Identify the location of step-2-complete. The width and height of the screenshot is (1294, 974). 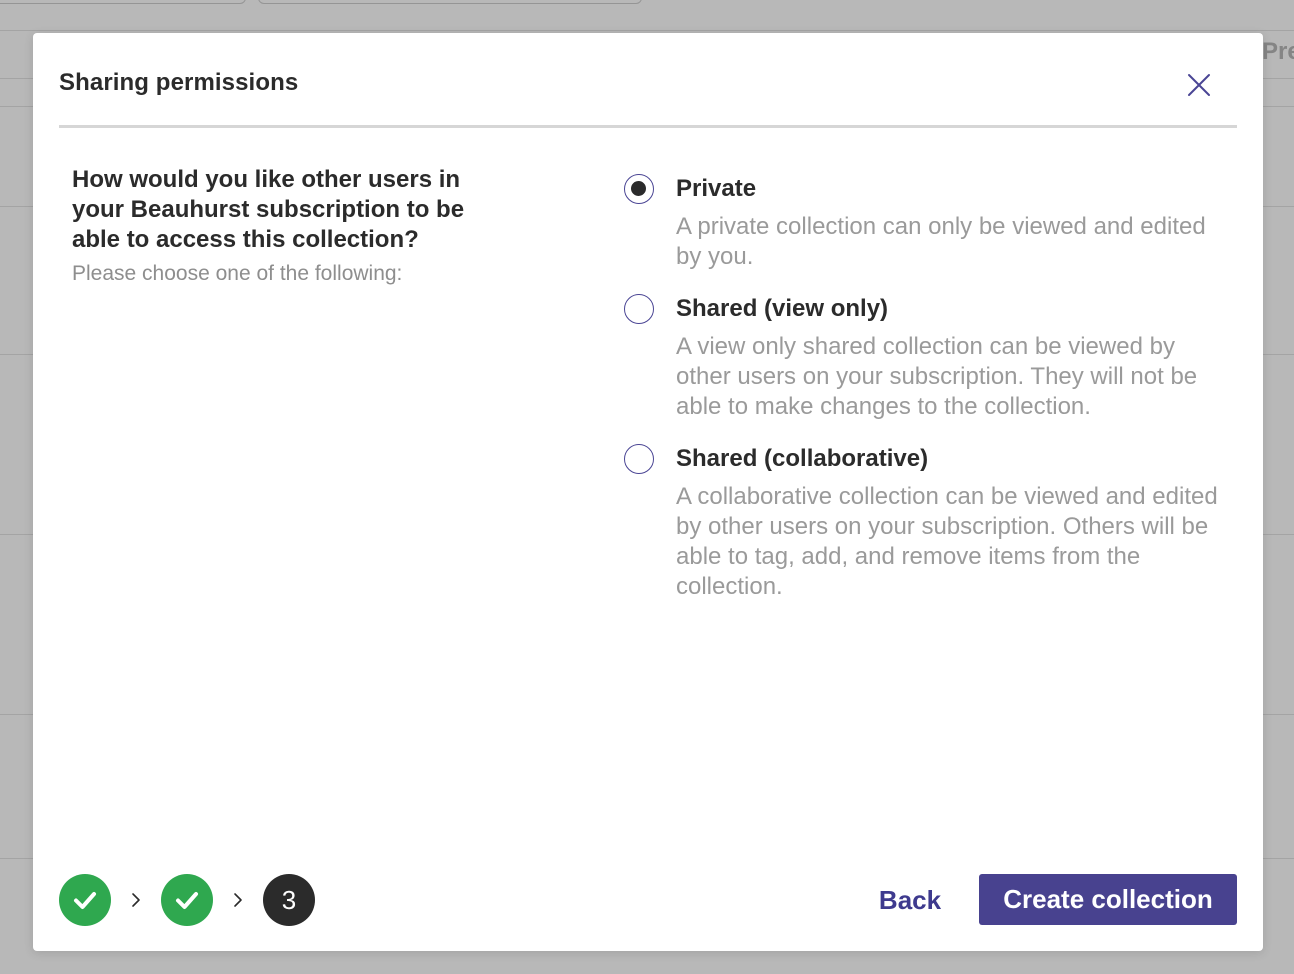
(187, 900).